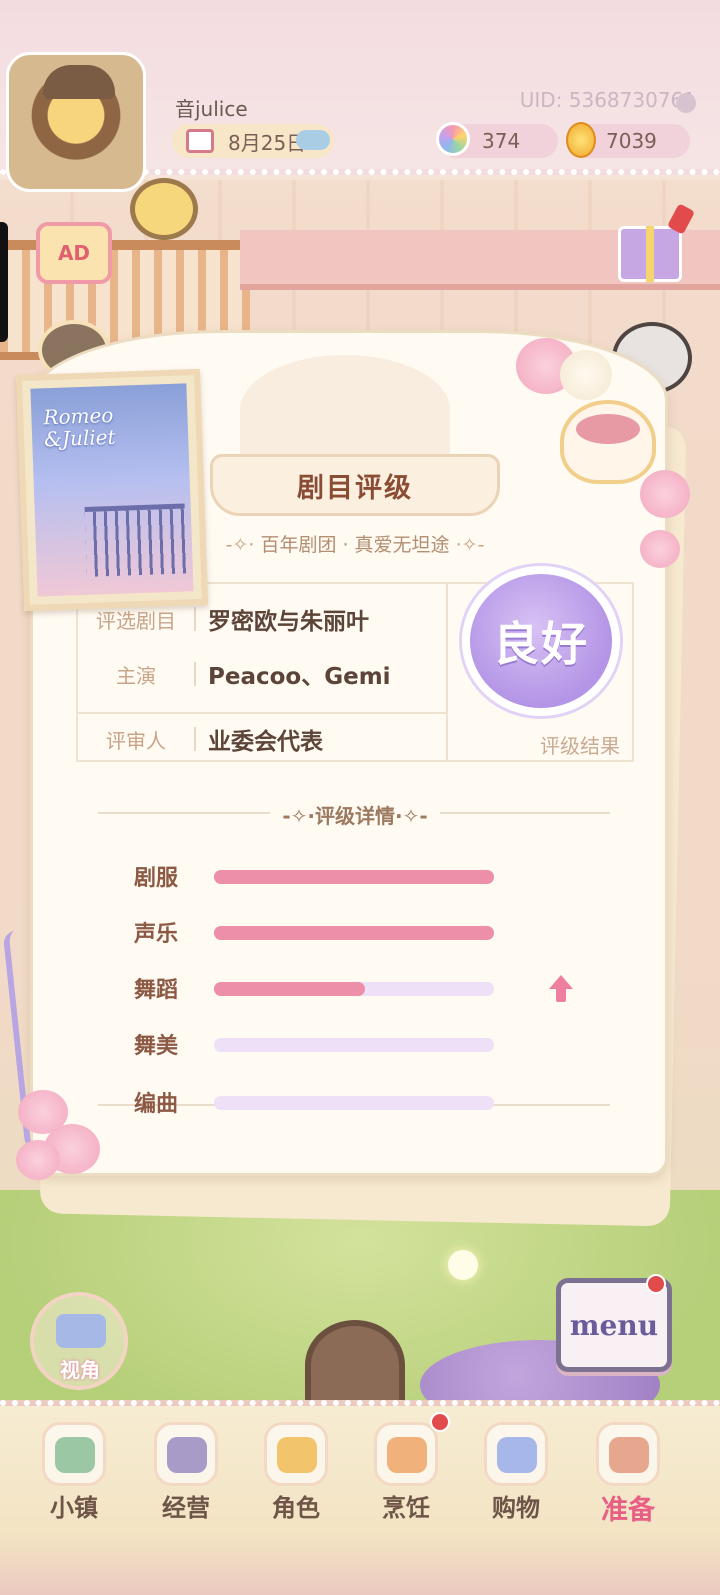 This screenshot has width=720, height=1595. I want to click on camera-view-label: 视角, so click(80, 1370).